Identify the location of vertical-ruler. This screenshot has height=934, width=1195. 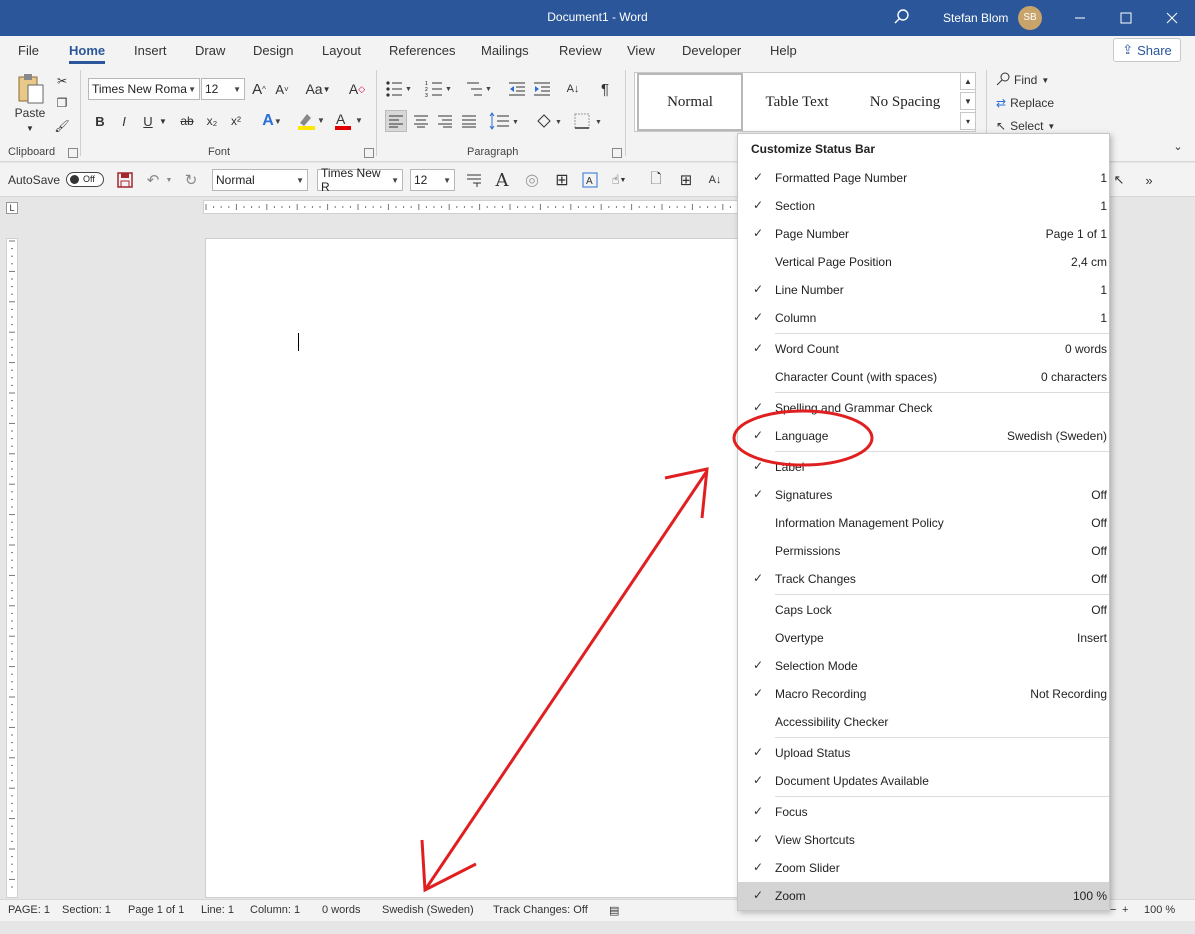
(12, 568).